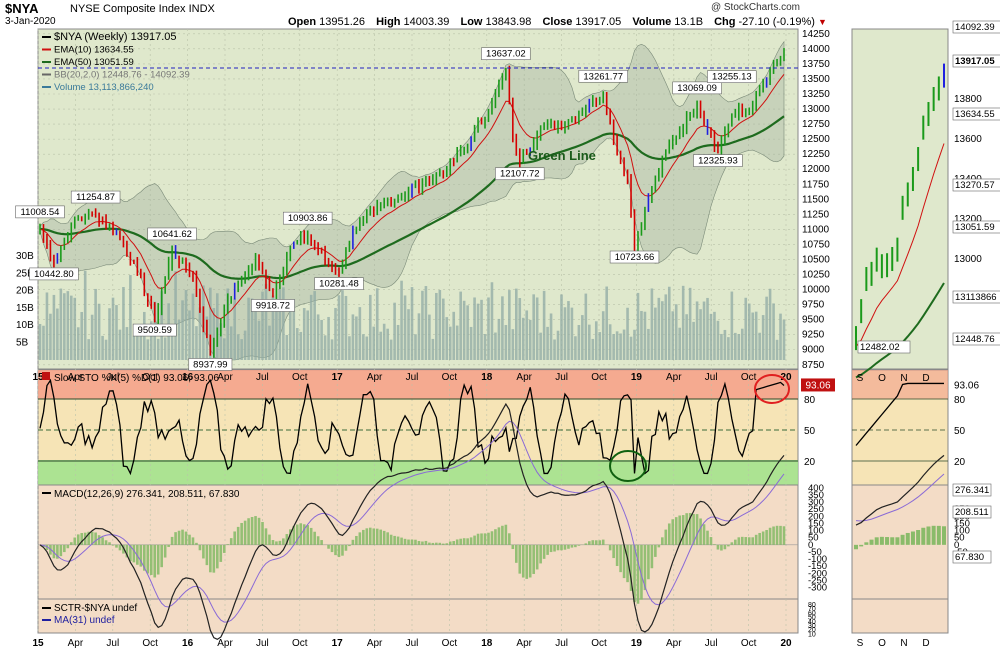 The width and height of the screenshot is (1000, 650). Describe the element at coordinates (150, 643) in the screenshot. I see `x-axis-tick-bottom: Oct` at that location.